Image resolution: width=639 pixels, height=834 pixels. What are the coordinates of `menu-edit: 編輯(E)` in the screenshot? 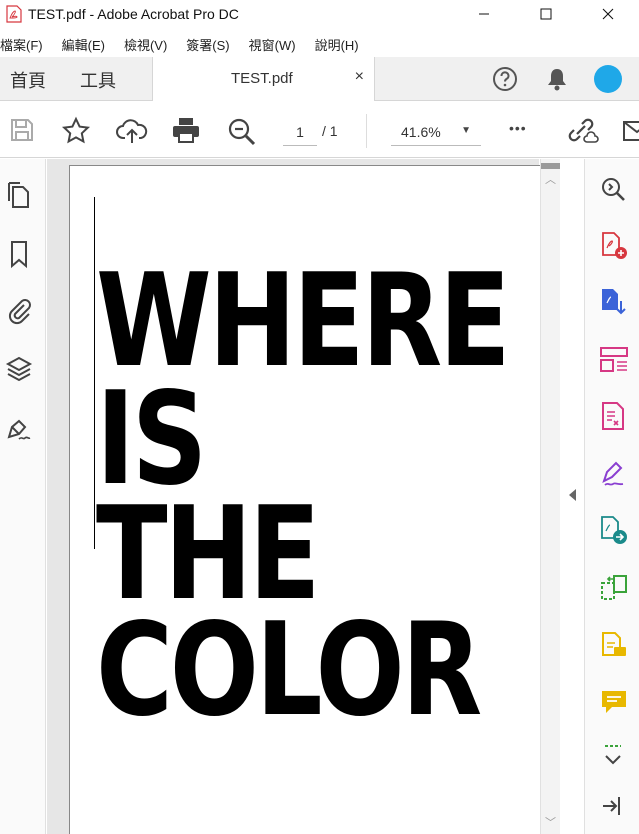 It's located at (83, 44).